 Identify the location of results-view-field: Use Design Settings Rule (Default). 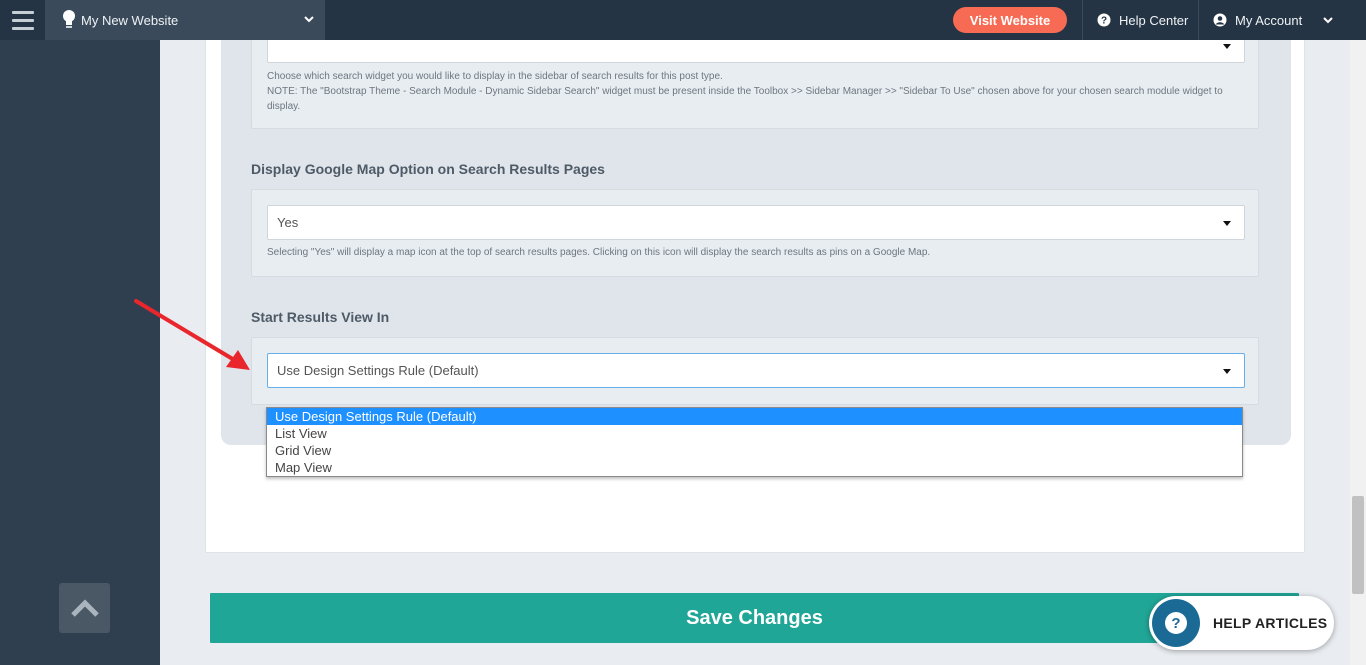
(755, 371).